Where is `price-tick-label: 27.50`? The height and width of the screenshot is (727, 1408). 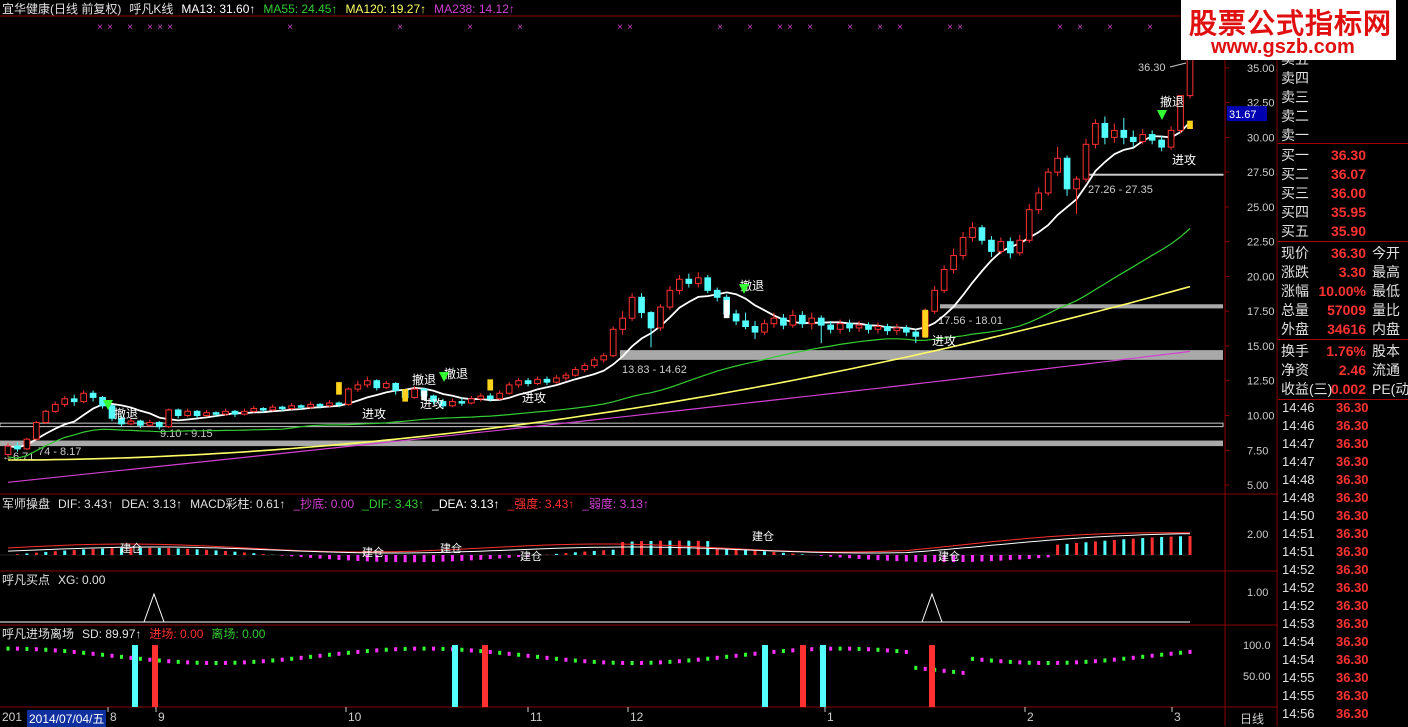
price-tick-label: 27.50 is located at coordinates (1261, 173).